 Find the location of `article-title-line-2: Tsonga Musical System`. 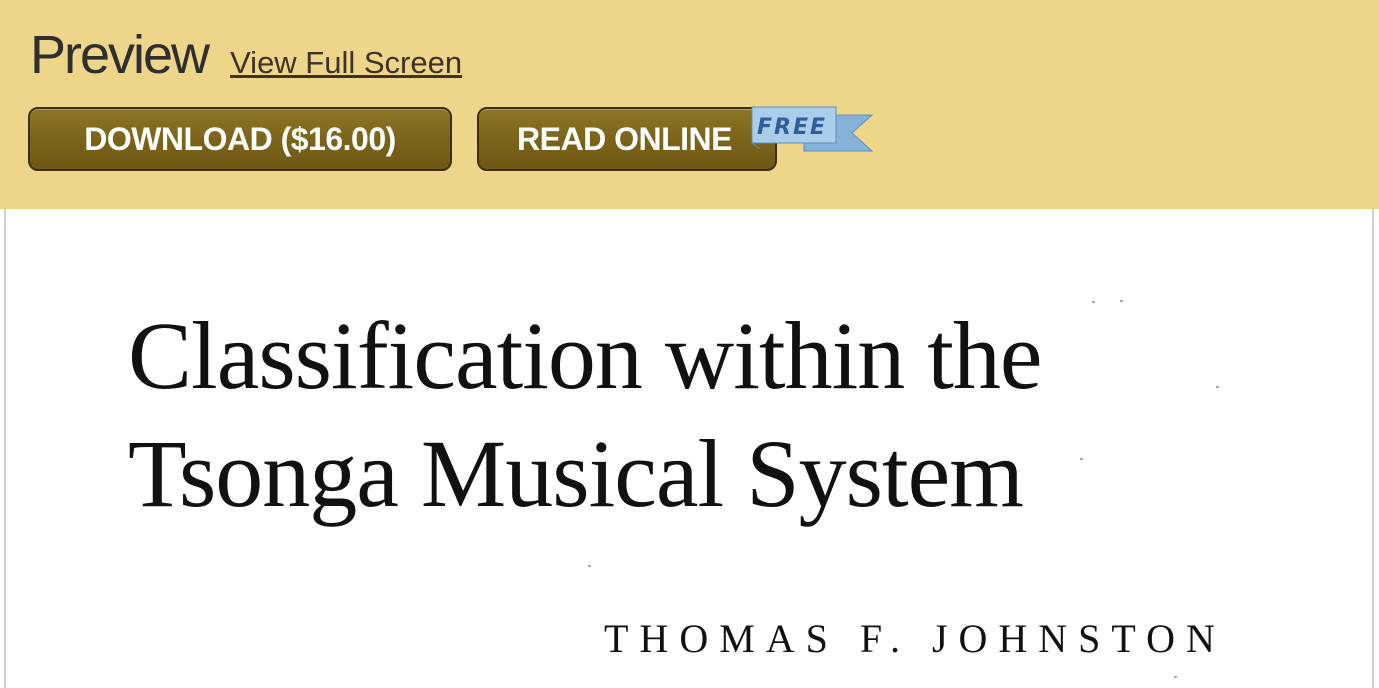

article-title-line-2: Tsonga Musical System is located at coordinates (576, 473).